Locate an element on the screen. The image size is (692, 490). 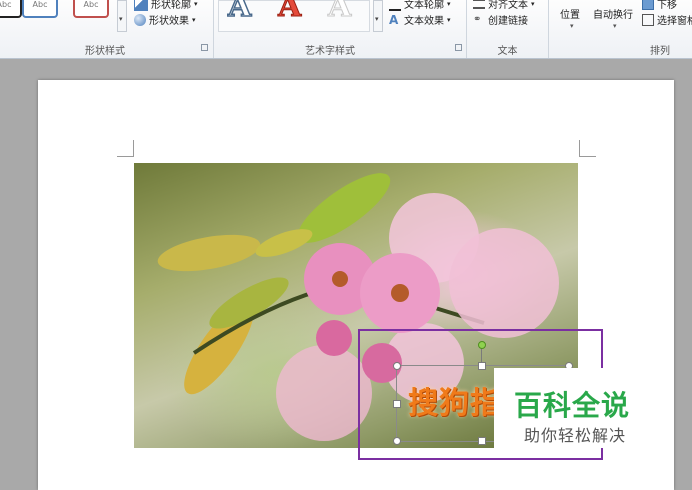
watermark-title: 百科全说 is located at coordinates (572, 405).